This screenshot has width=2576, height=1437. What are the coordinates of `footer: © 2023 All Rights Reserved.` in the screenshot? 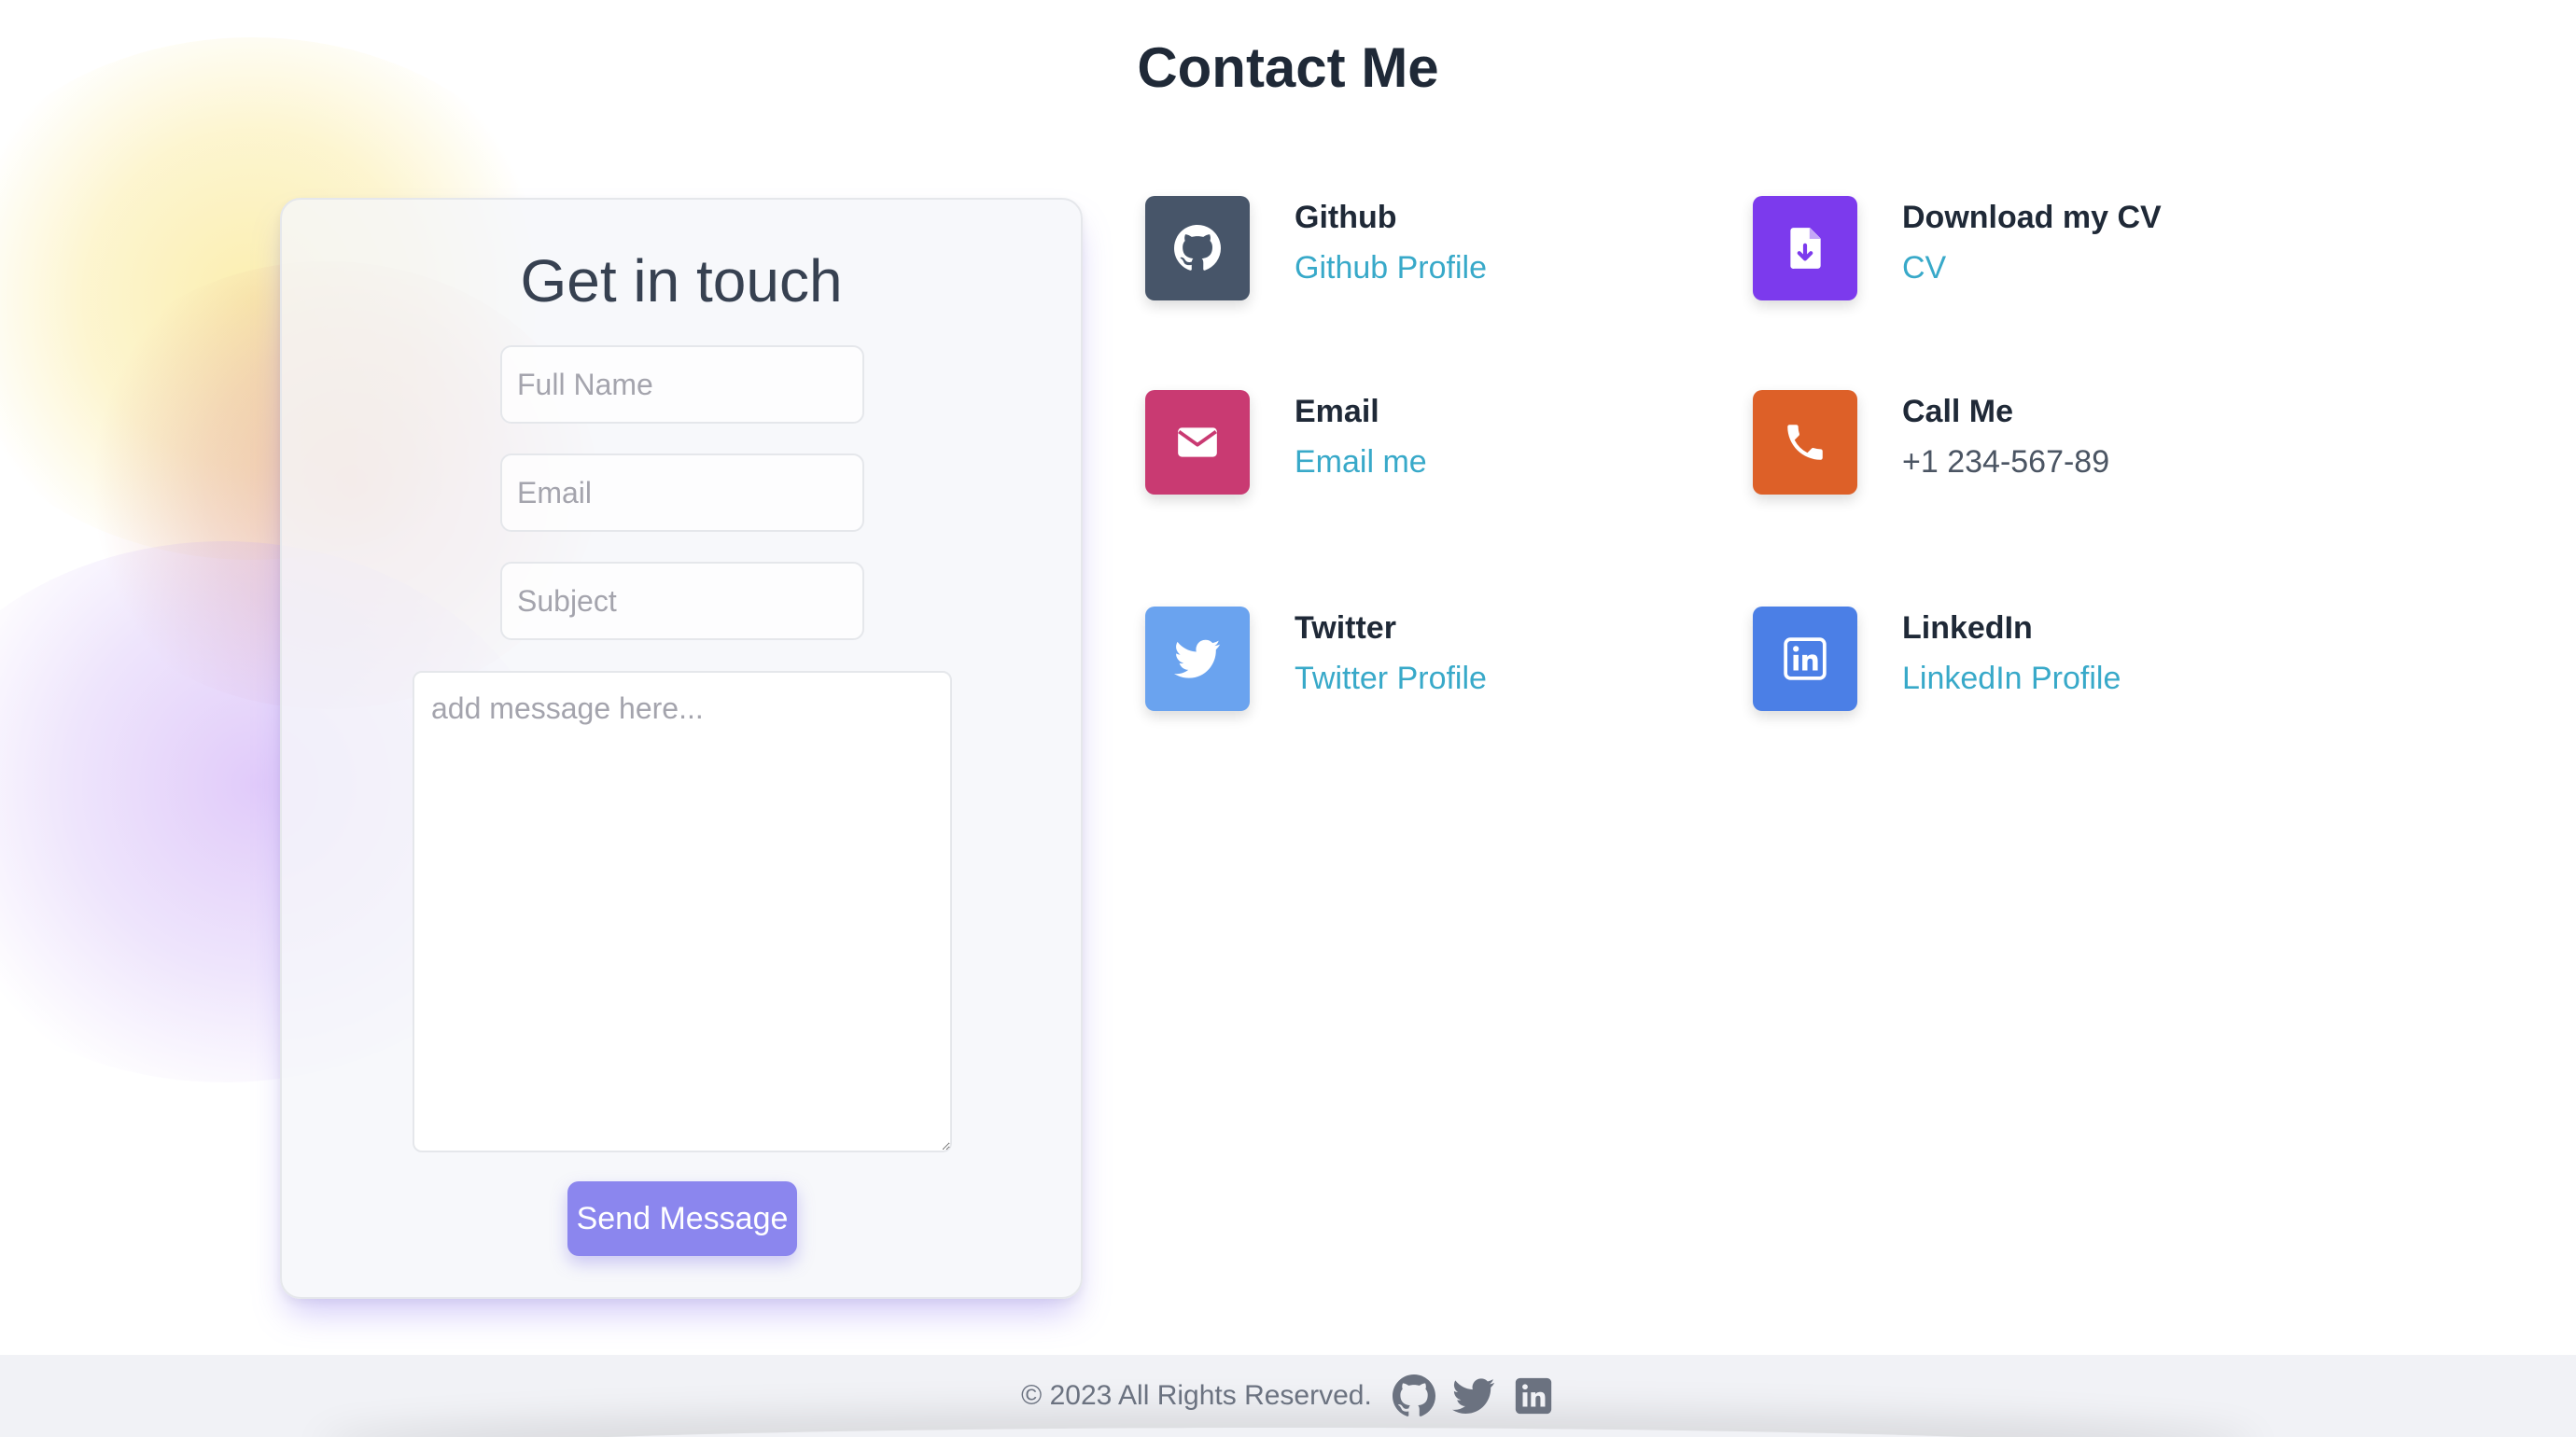 It's located at (1288, 1396).